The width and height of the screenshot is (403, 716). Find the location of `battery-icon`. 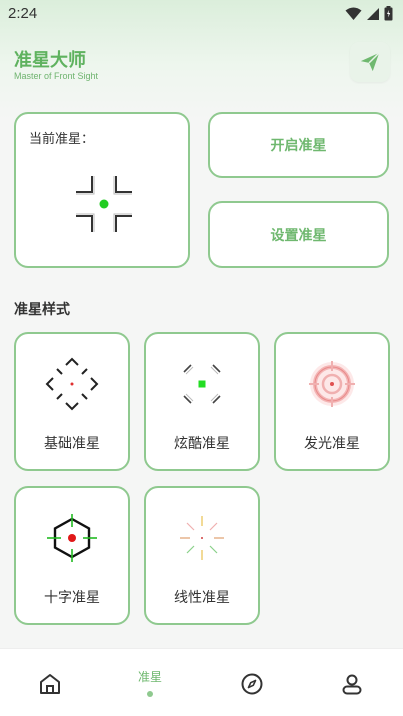

battery-icon is located at coordinates (388, 13).